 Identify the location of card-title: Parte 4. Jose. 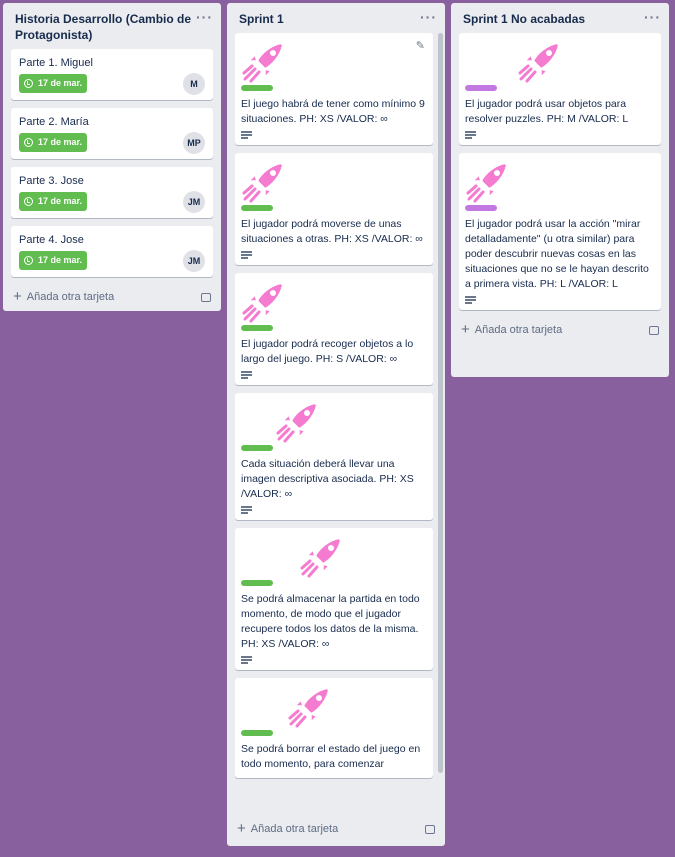
(51, 240).